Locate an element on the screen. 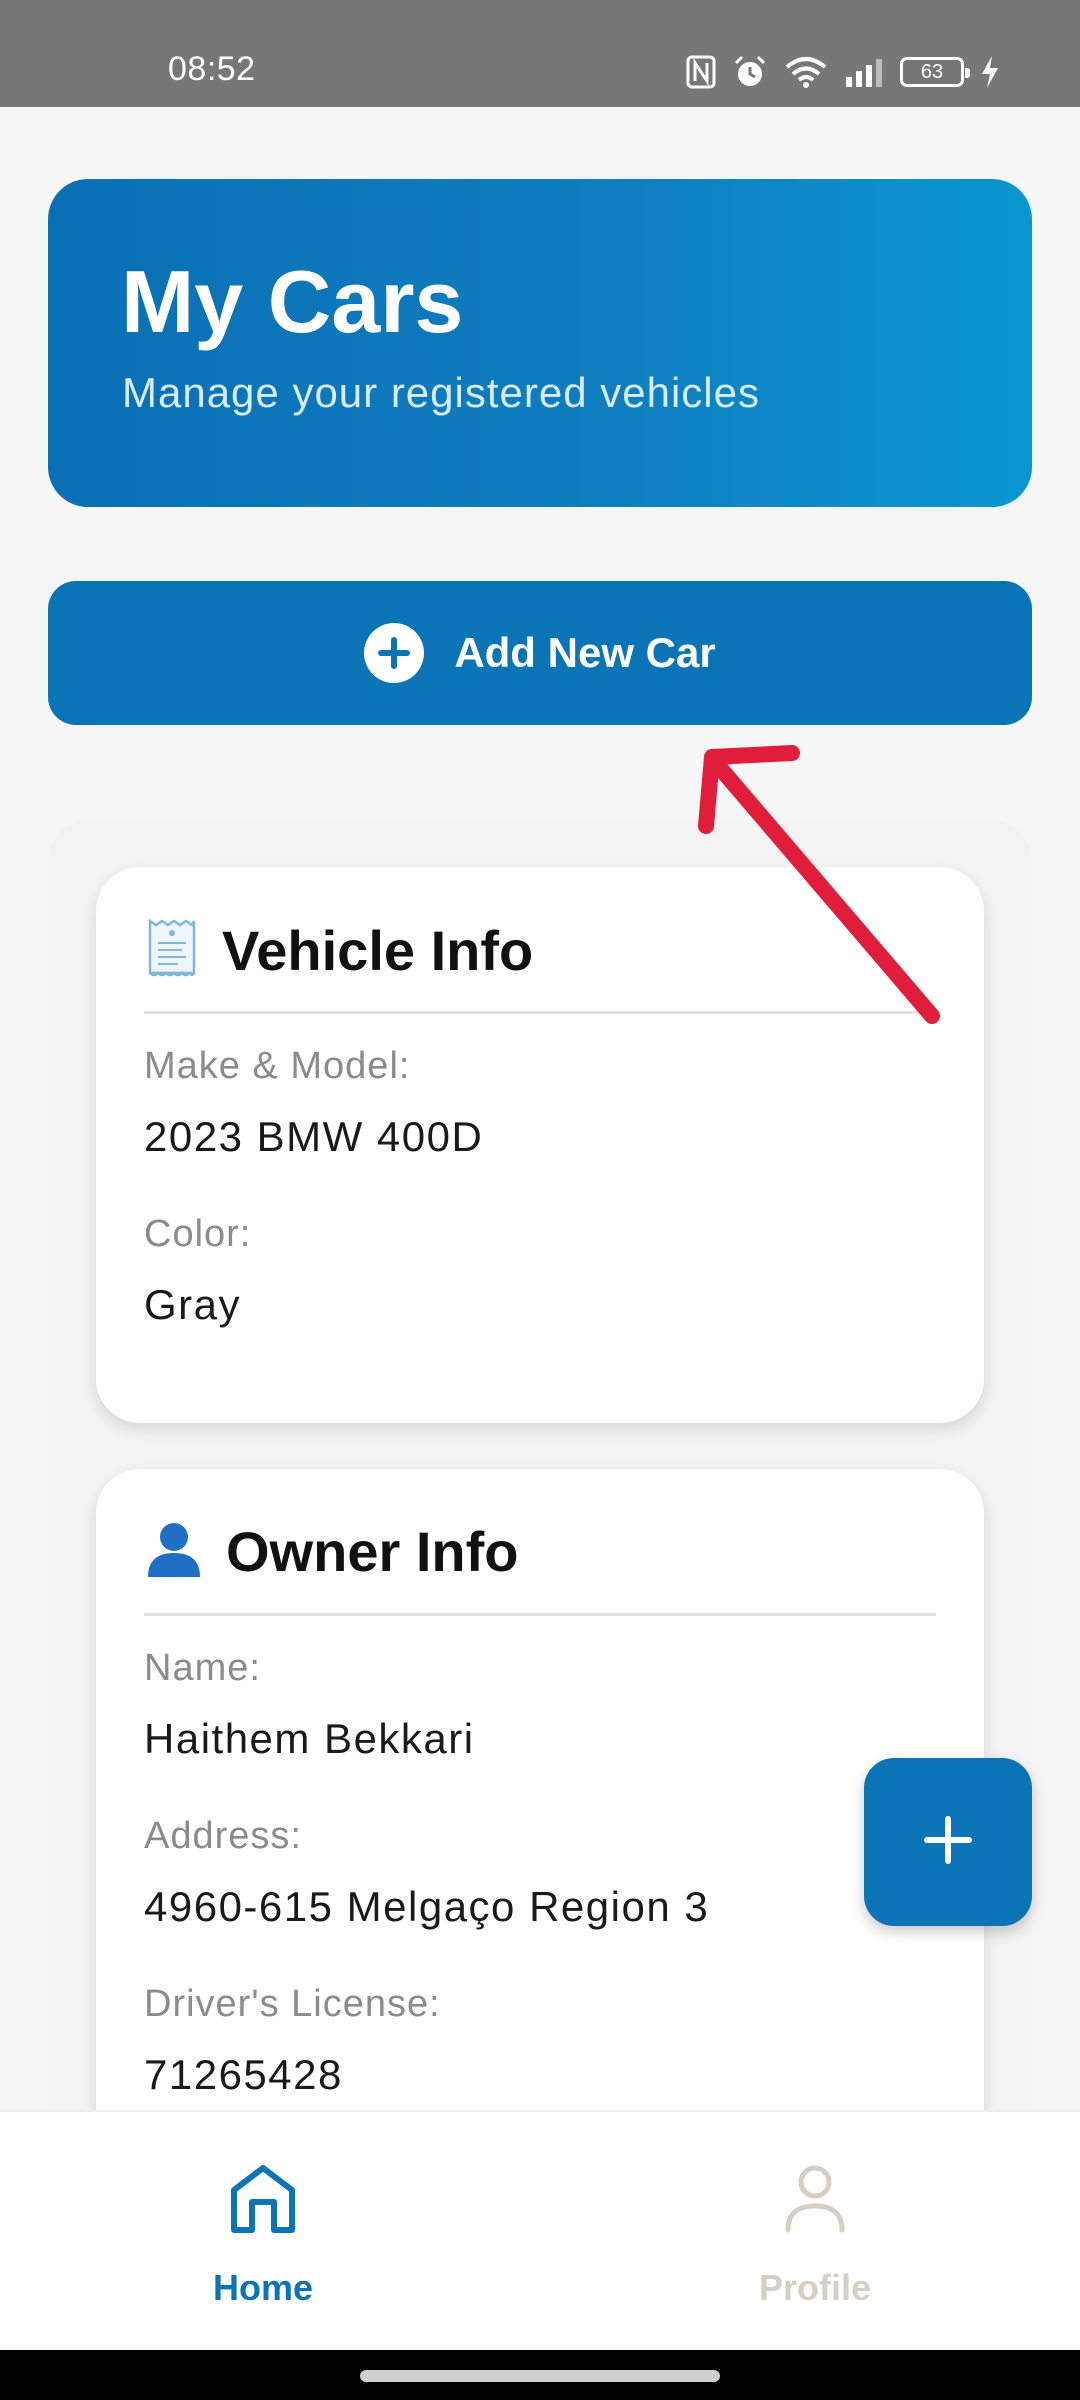 The height and width of the screenshot is (2400, 1080). wifi-icon is located at coordinates (806, 72).